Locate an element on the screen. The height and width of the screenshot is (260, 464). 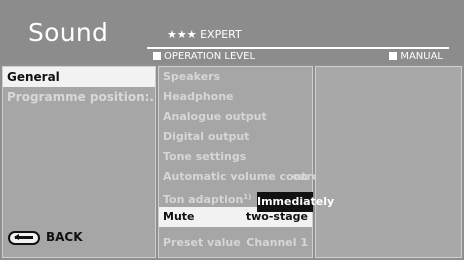
footnote-marker: 1) is located at coordinates (247, 197).